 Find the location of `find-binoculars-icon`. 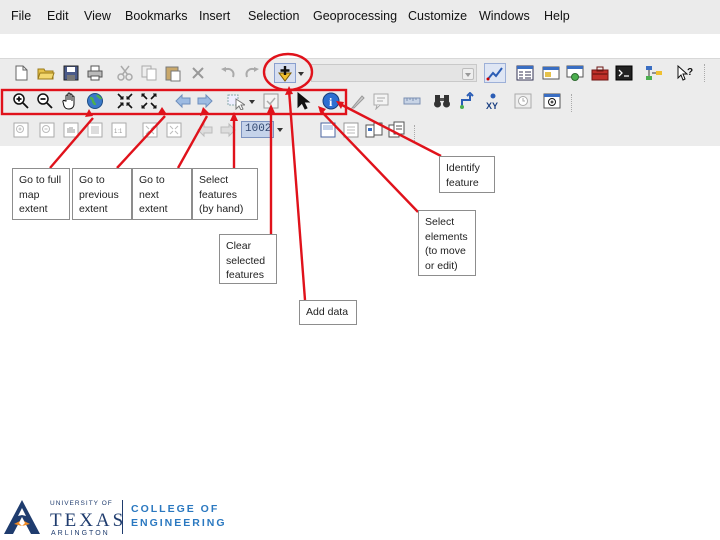

find-binoculars-icon is located at coordinates (442, 101).